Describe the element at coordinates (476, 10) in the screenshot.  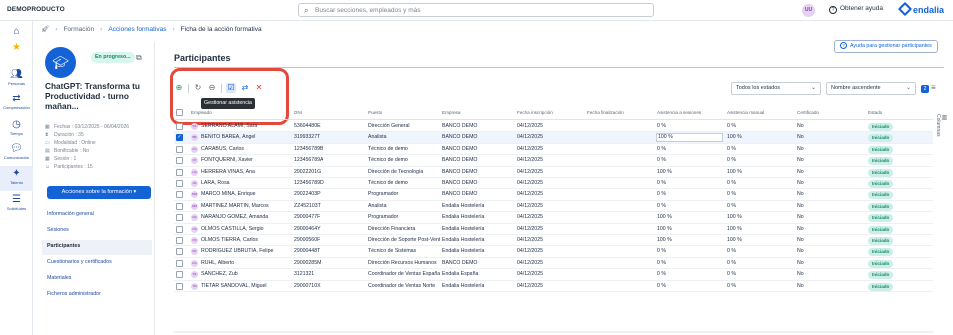
I see `search-input: ⌕ Buscar secciones, empleados y más` at that location.